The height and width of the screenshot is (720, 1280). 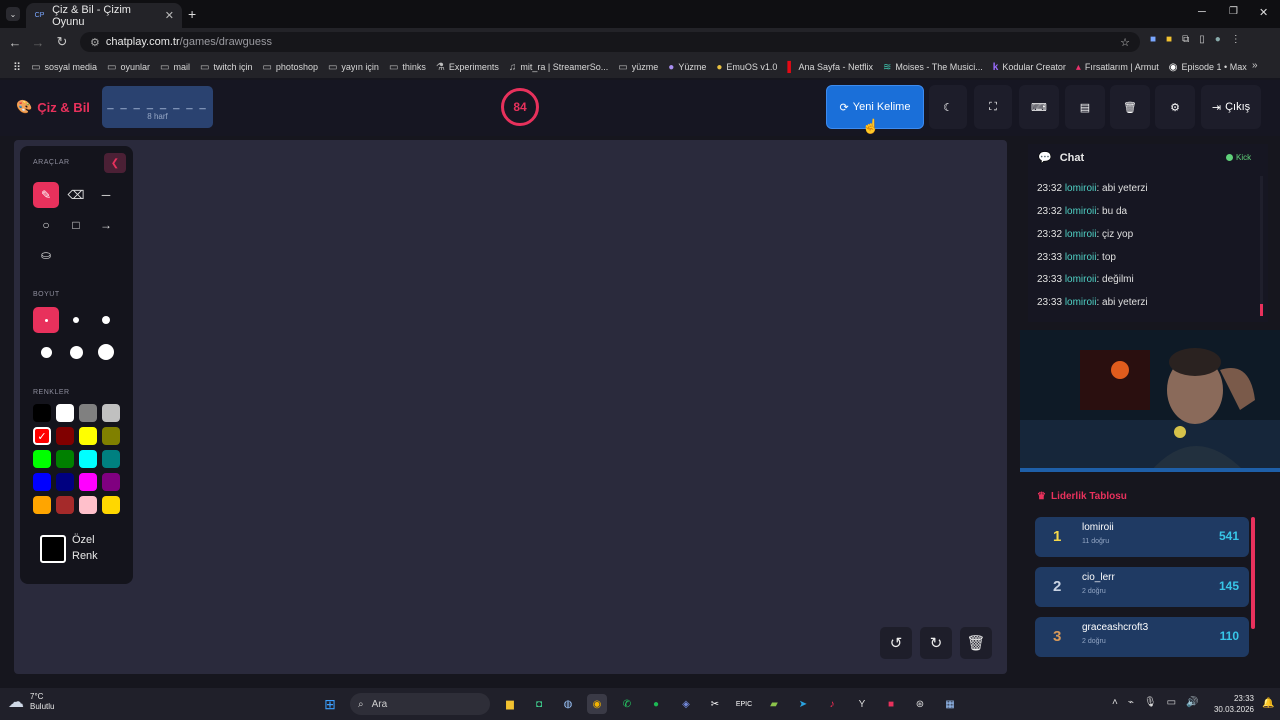 I want to click on discord-icon: ◈, so click(x=686, y=704).